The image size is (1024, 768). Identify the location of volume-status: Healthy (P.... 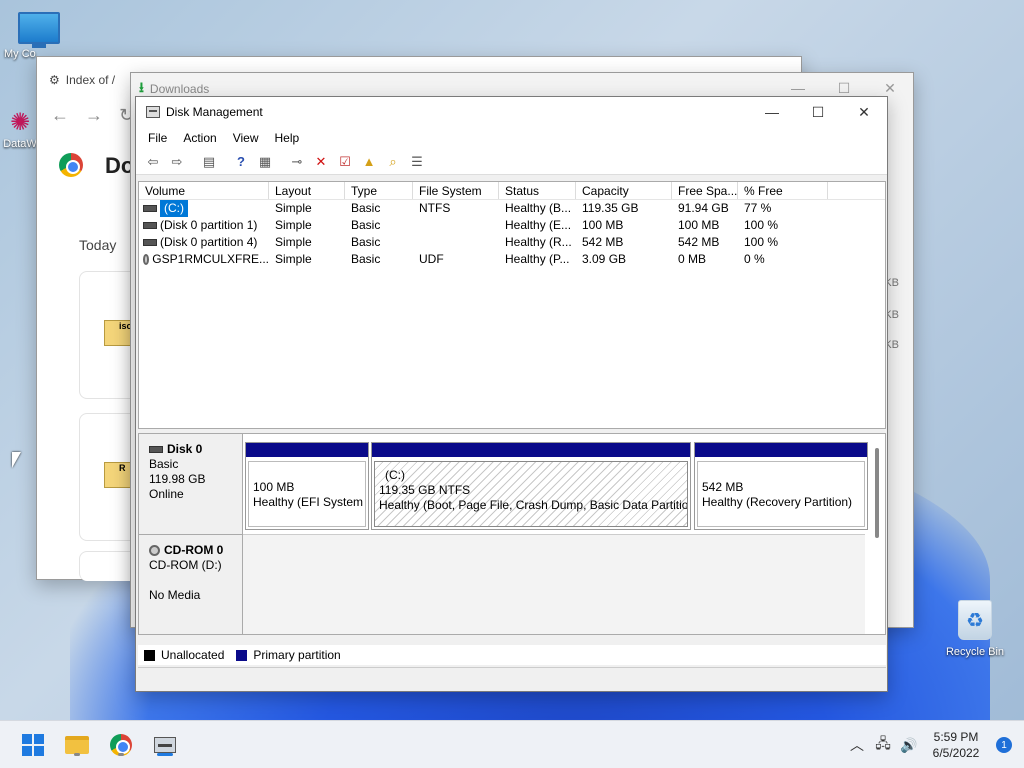
(537, 259).